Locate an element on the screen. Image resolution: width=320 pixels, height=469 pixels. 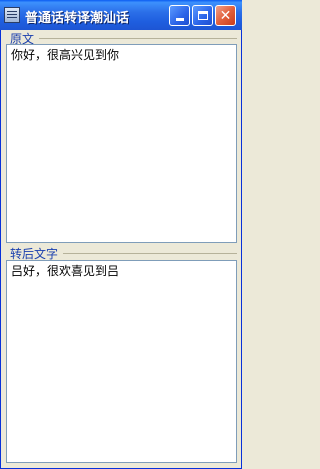
minimize-icon is located at coordinates (179, 19).